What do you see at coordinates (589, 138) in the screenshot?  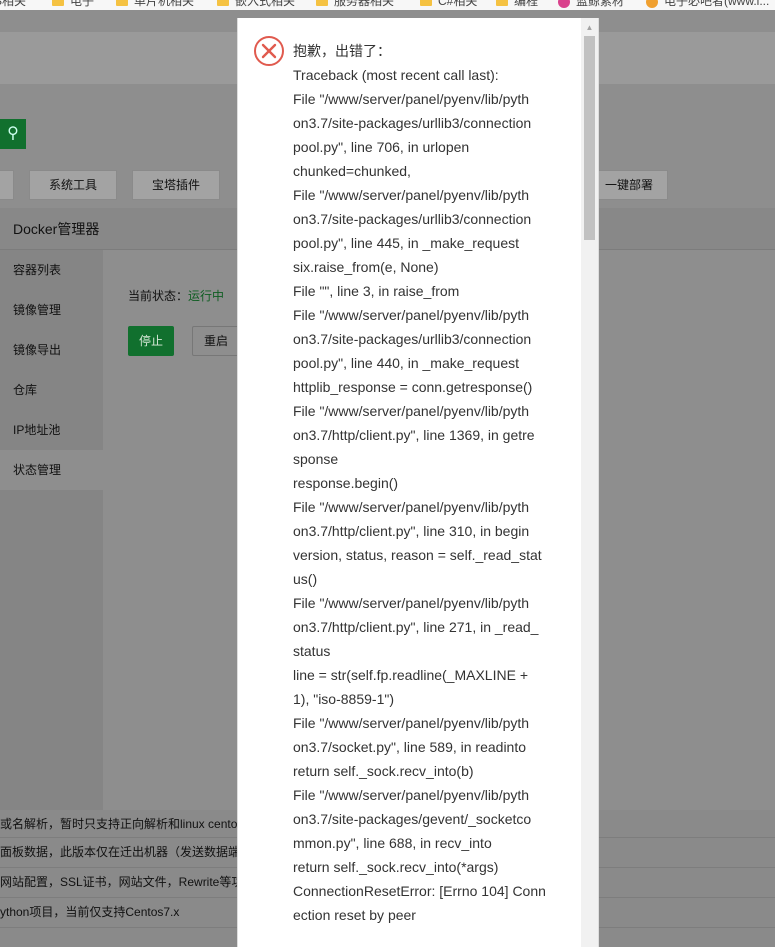 I see `scrollbar-thumb` at bounding box center [589, 138].